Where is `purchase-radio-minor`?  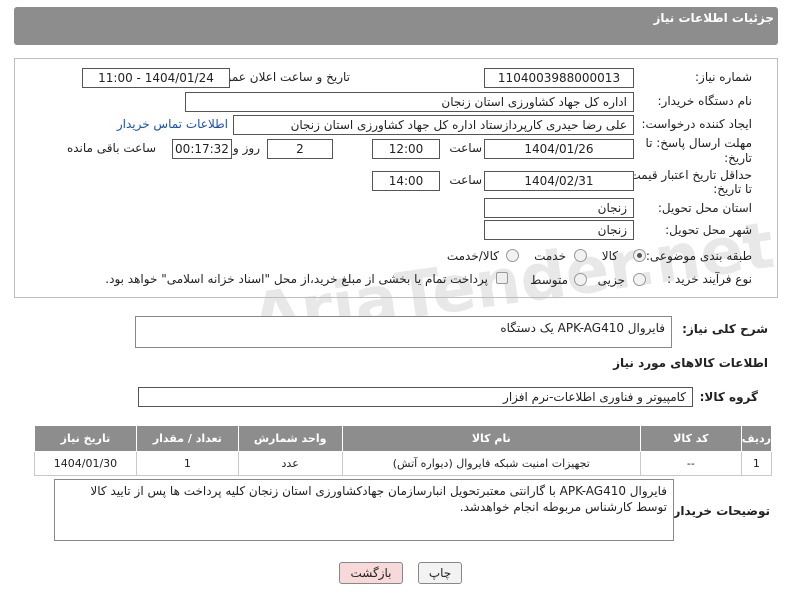
purchase-radio-minor is located at coordinates (639, 279).